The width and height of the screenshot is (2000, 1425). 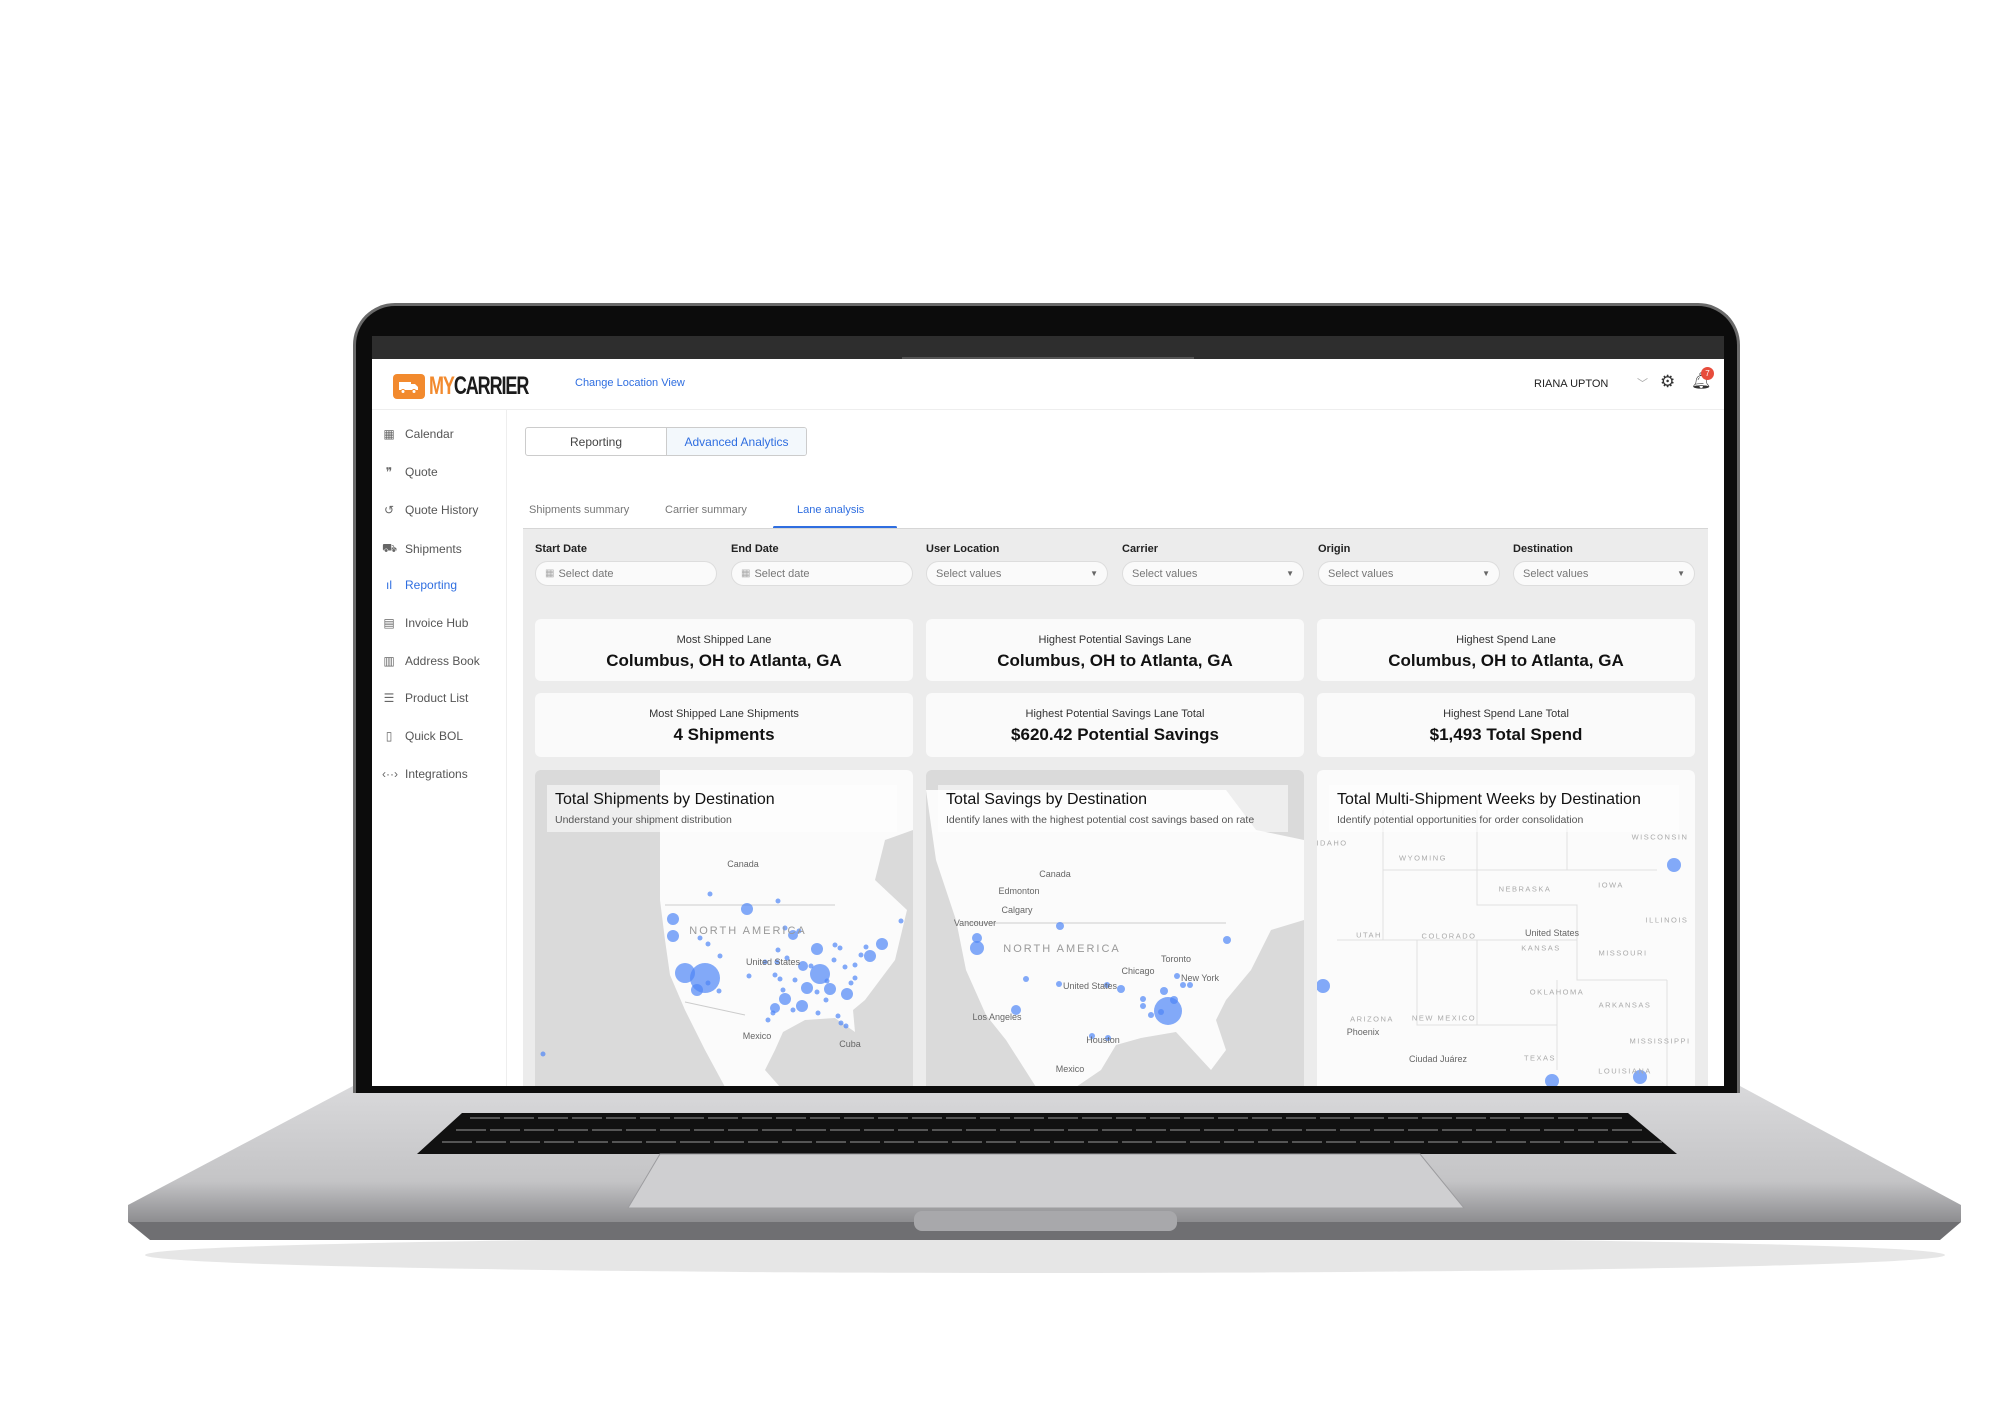 I want to click on sidebar-item-quick-bol: ▯ Quick BOL, so click(x=422, y=736).